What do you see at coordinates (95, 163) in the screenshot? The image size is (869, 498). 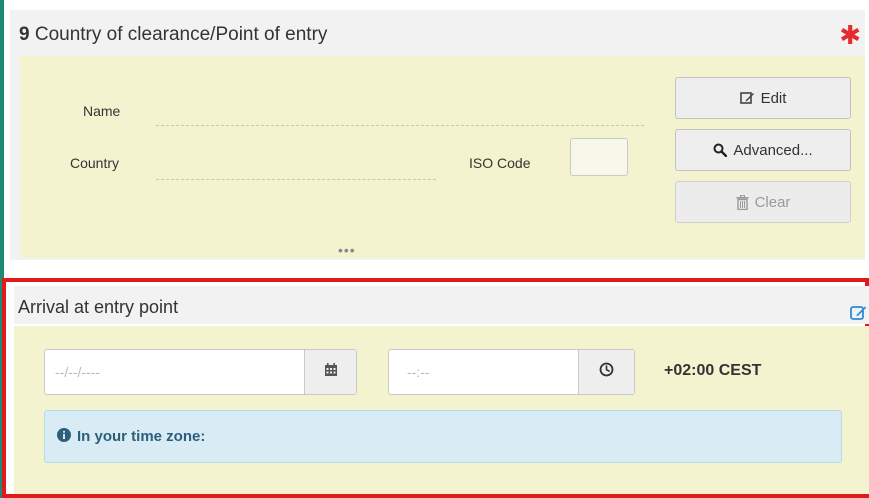 I see `country-label: Country` at bounding box center [95, 163].